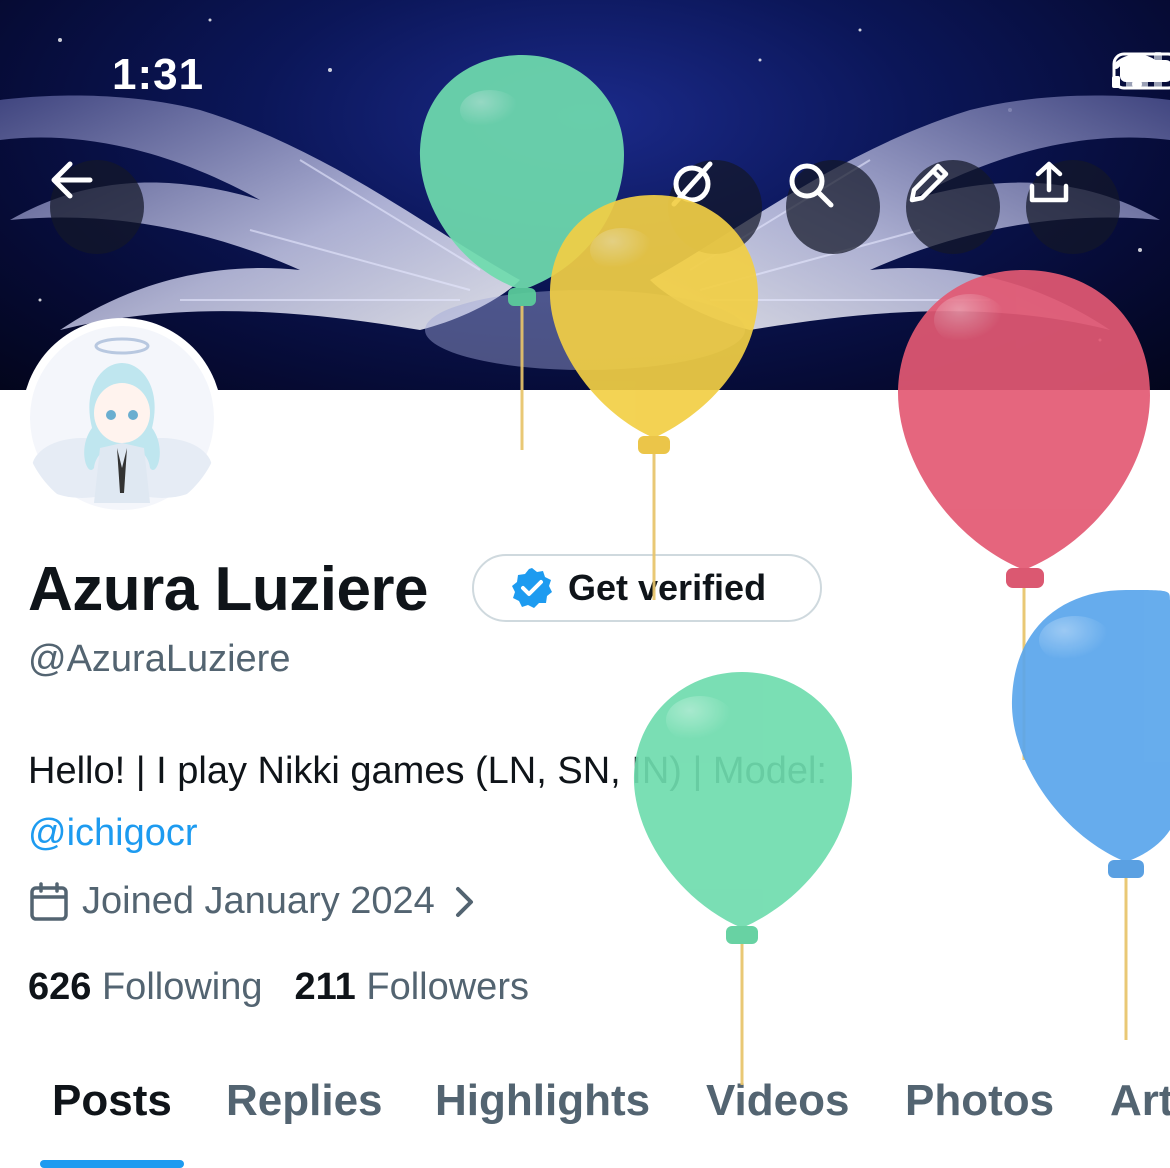  Describe the element at coordinates (953, 207) in the screenshot. I see `edit-button` at that location.